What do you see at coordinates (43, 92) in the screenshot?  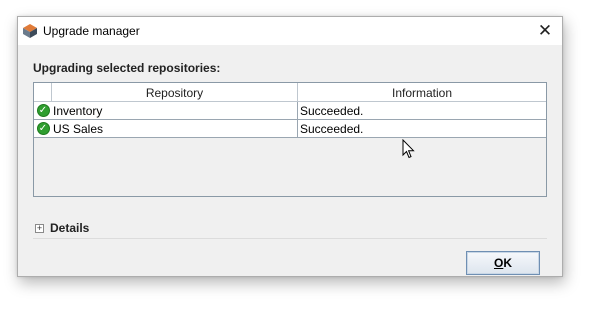 I see `status-column-header` at bounding box center [43, 92].